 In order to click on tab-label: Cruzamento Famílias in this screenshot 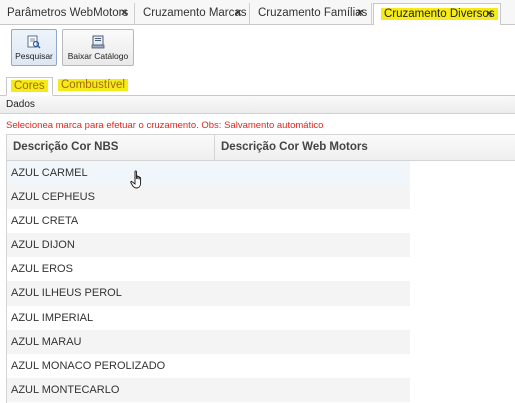, I will do `click(313, 13)`.